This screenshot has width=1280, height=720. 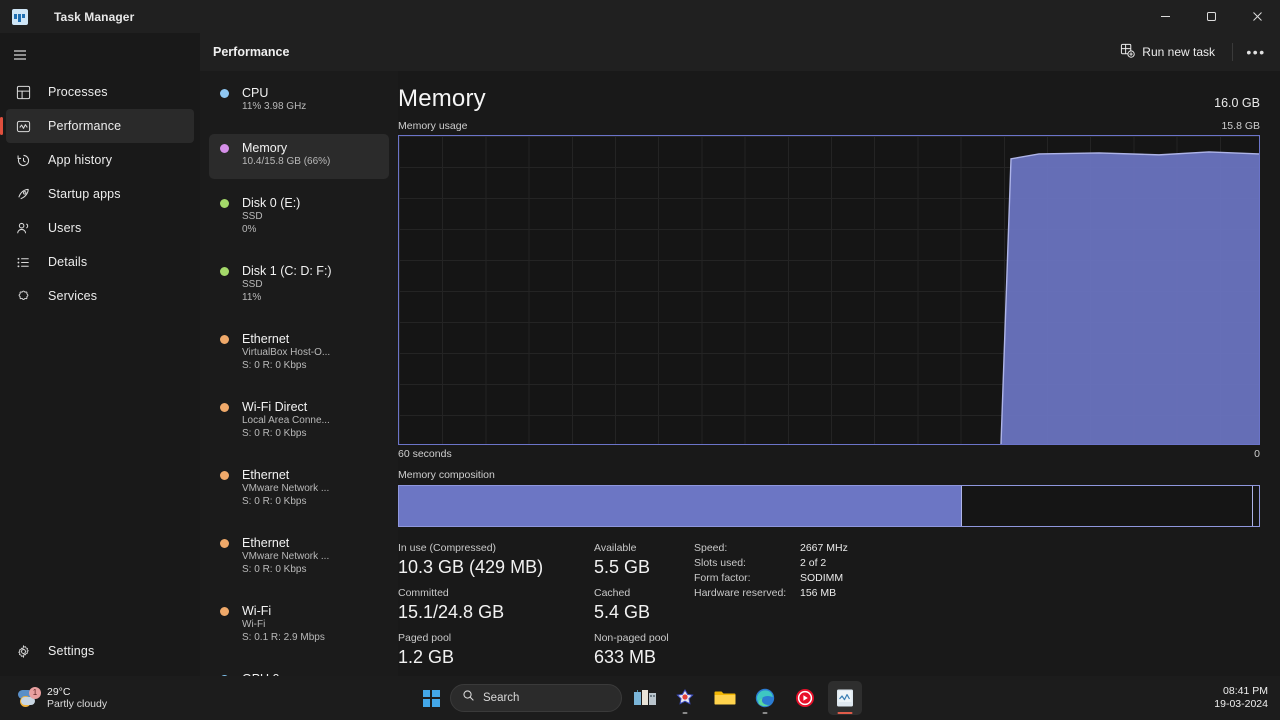 What do you see at coordinates (68, 262) in the screenshot?
I see `sidebar-item-label: Details` at bounding box center [68, 262].